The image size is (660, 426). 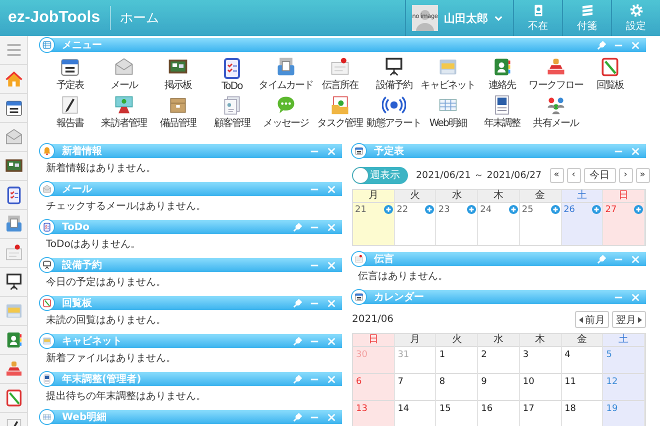 I want to click on weekday-header: 金, so click(x=583, y=340).